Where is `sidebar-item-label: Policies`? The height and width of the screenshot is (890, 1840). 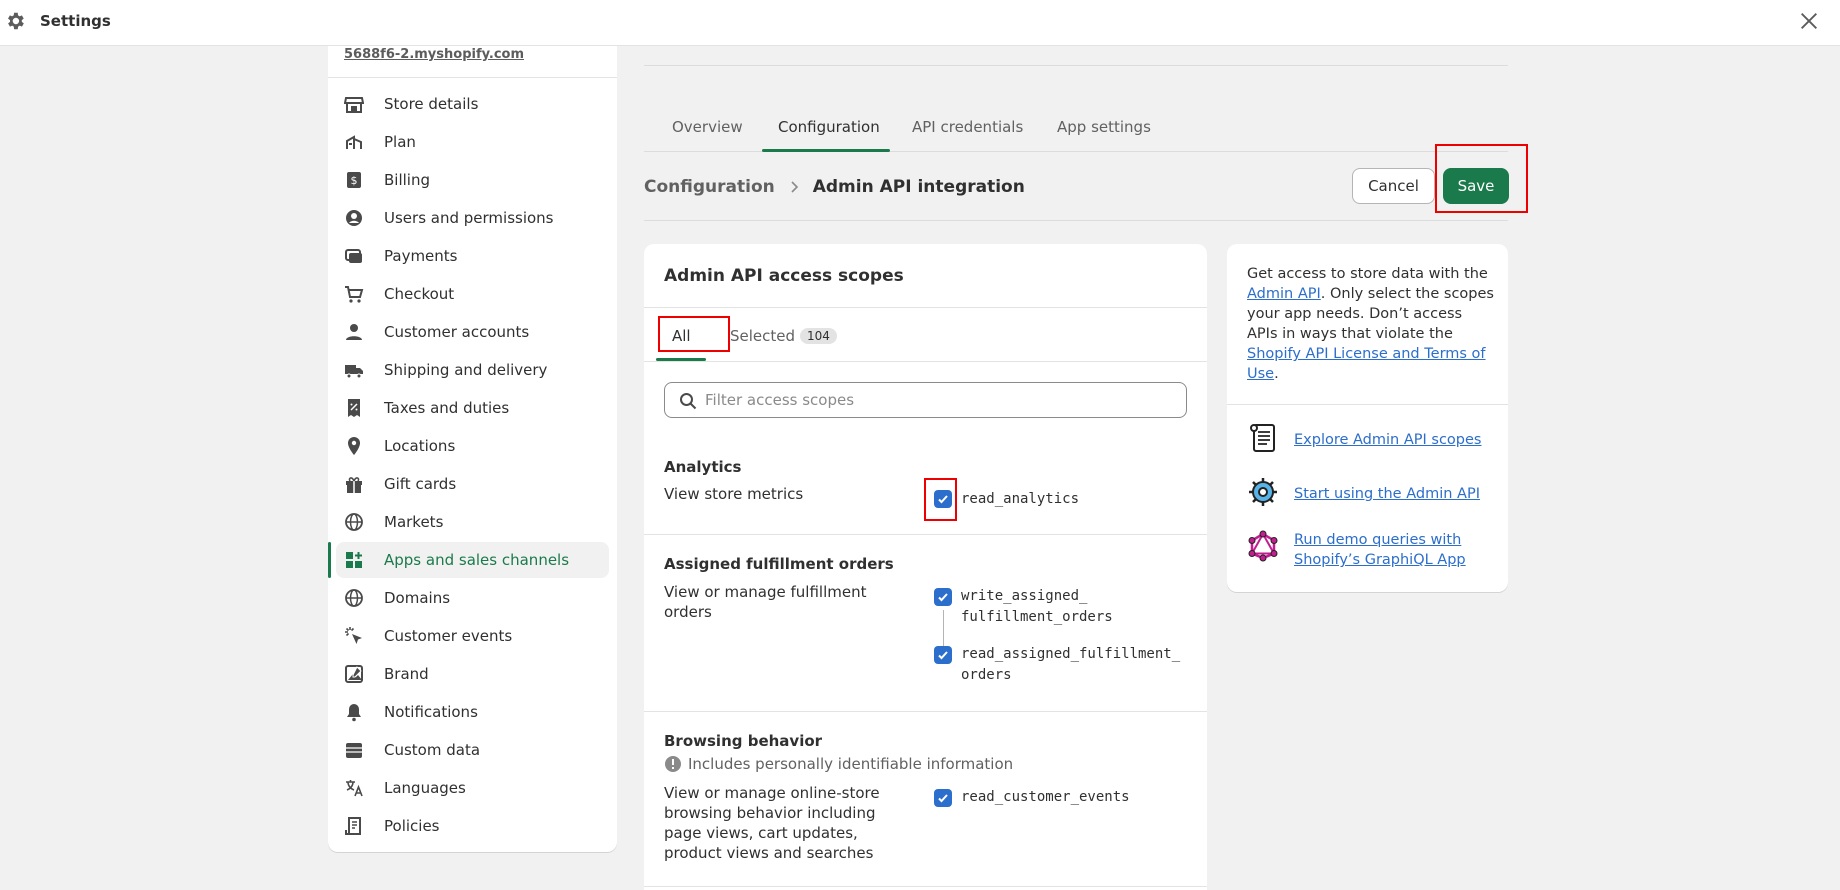
sidebar-item-label: Policies is located at coordinates (412, 826).